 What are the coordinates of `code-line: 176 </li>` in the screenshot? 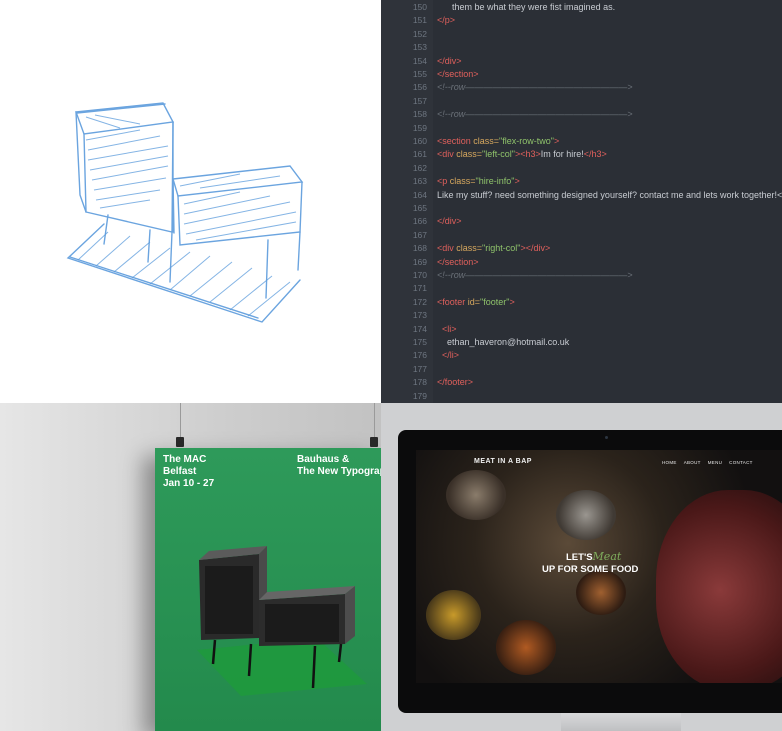 It's located at (581, 355).